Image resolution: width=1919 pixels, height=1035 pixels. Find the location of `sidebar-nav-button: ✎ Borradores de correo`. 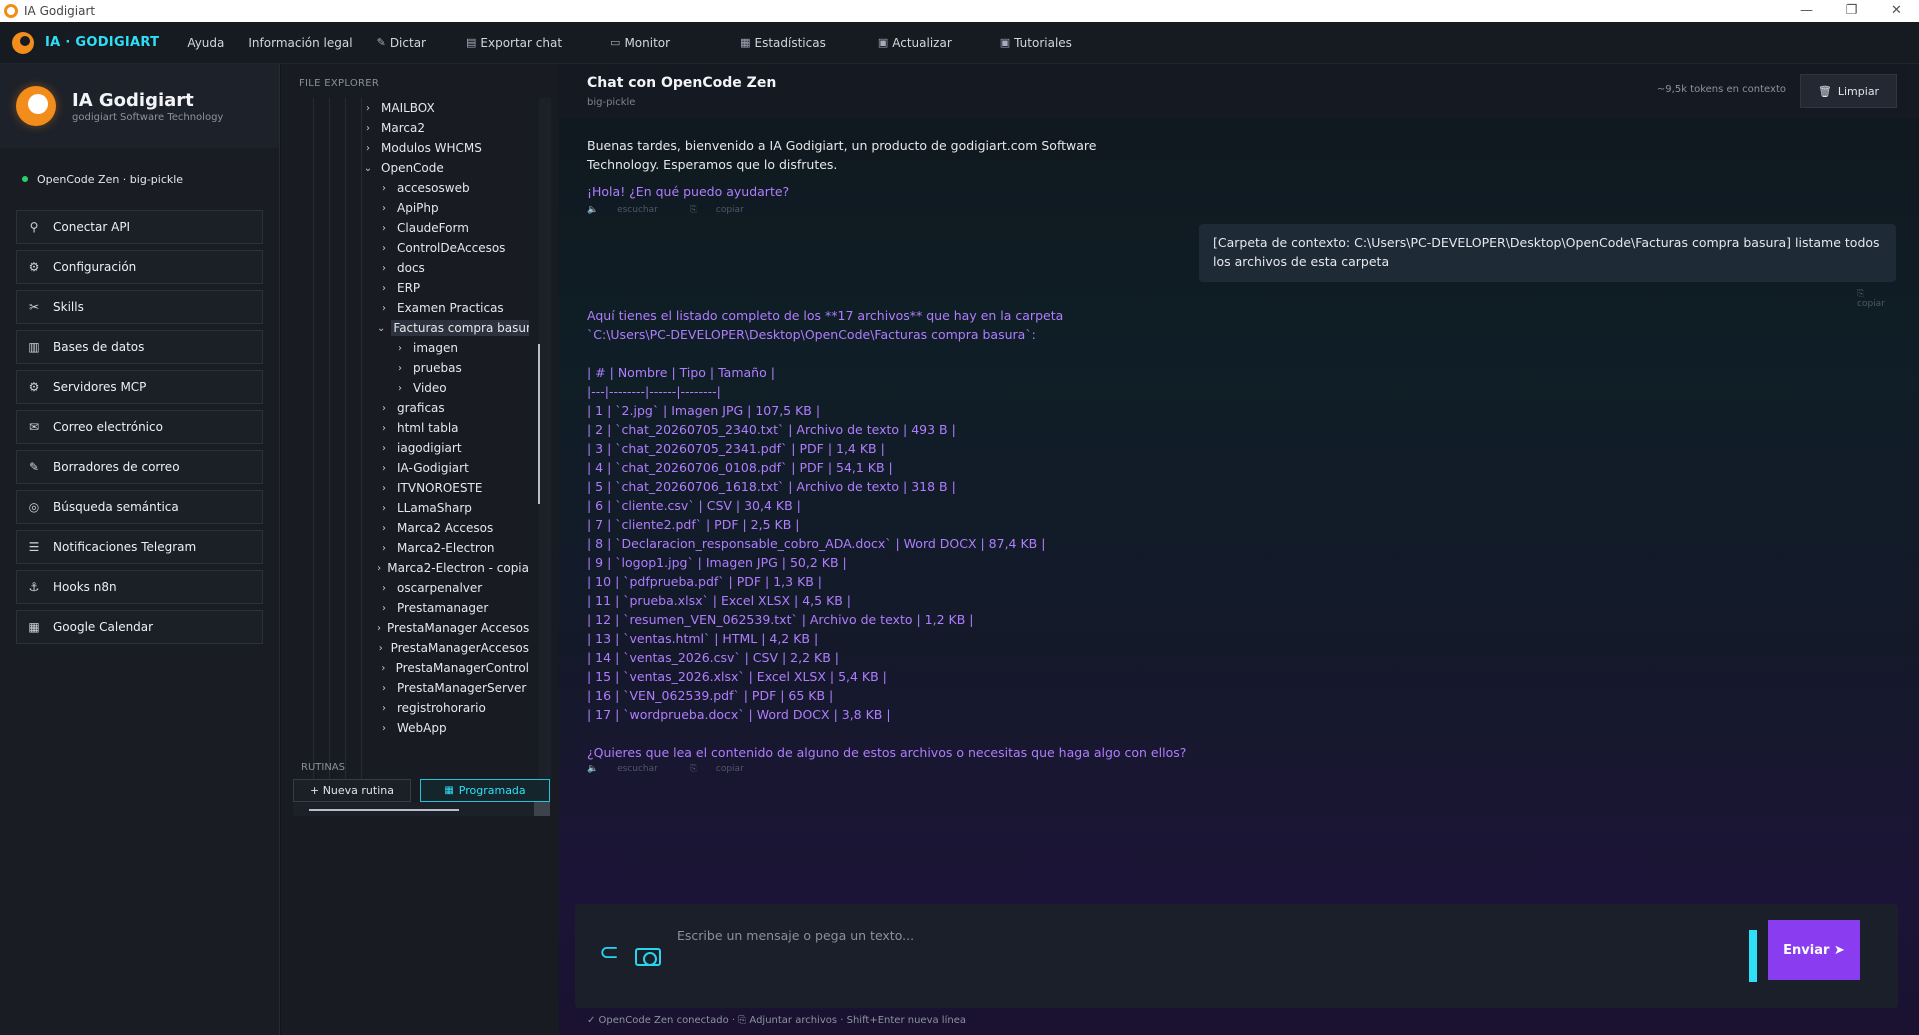

sidebar-nav-button: ✎ Borradores de correo is located at coordinates (139, 467).